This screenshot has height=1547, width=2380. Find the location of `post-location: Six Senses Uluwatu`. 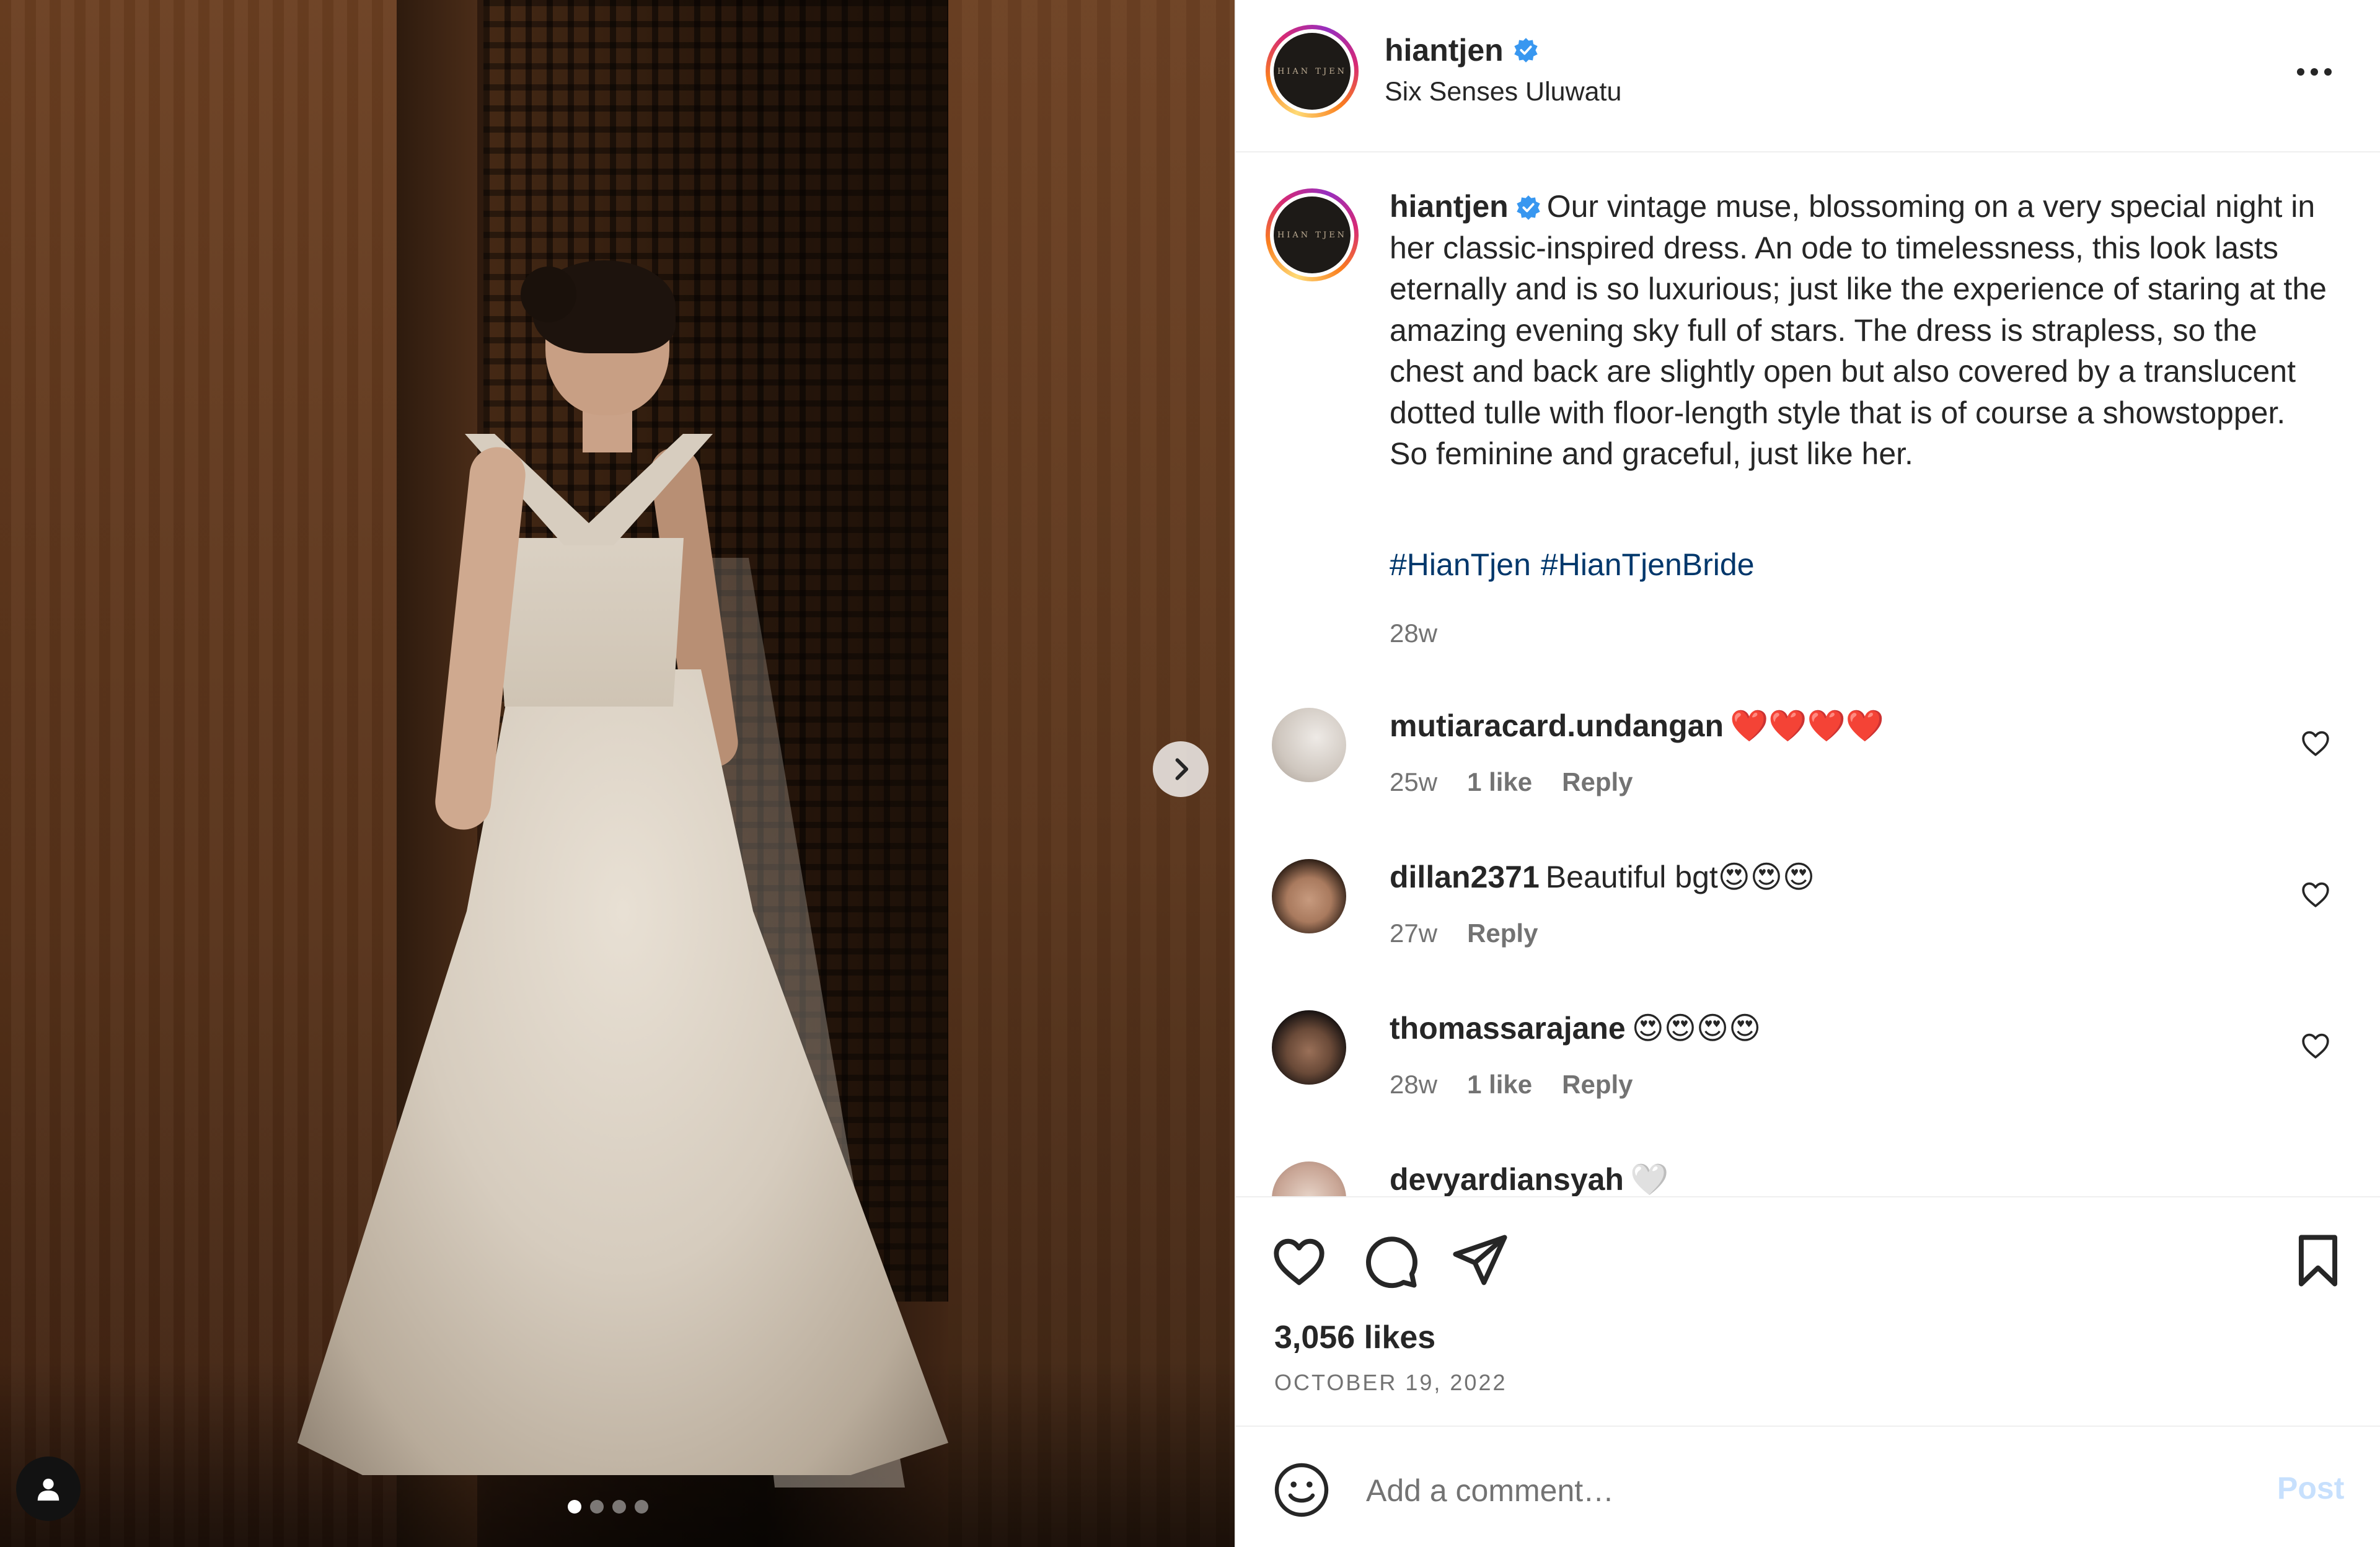

post-location: Six Senses Uluwatu is located at coordinates (1503, 92).